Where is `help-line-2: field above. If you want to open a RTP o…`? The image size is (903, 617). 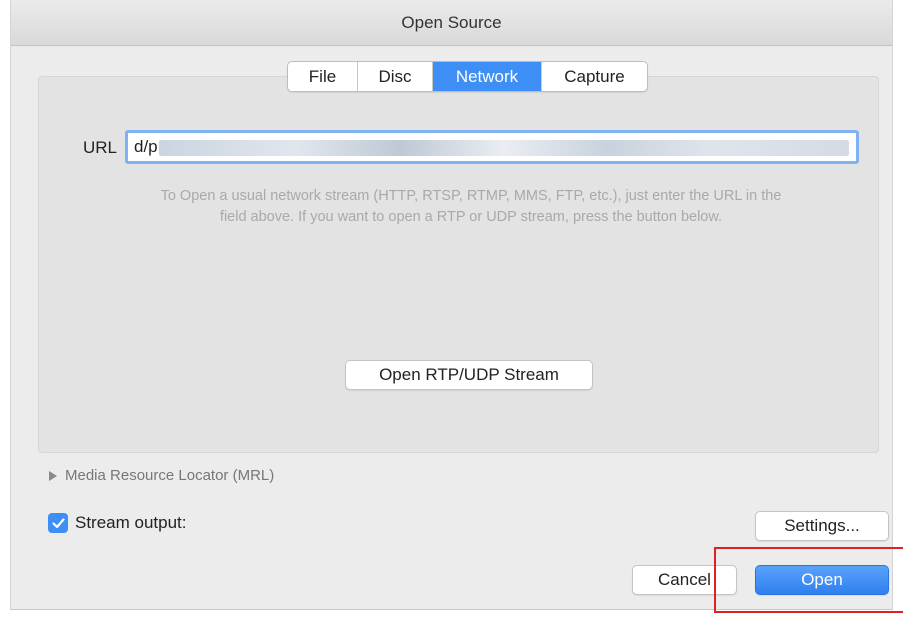
help-line-2: field above. If you want to open a RTP o… is located at coordinates (471, 217).